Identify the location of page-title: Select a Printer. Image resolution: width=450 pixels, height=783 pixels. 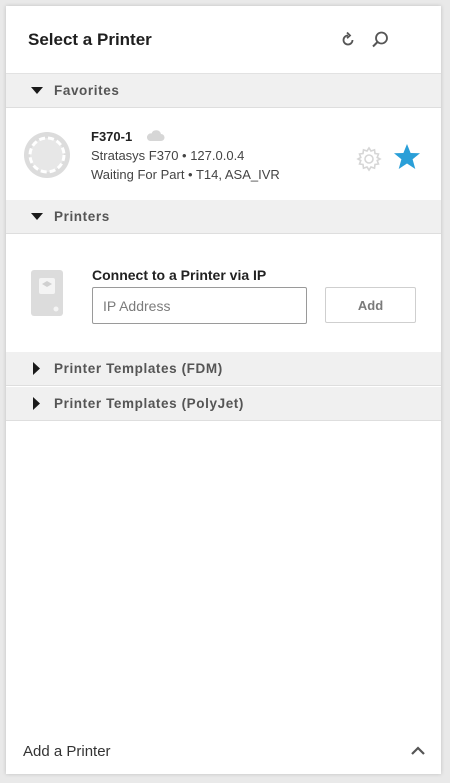
(90, 39).